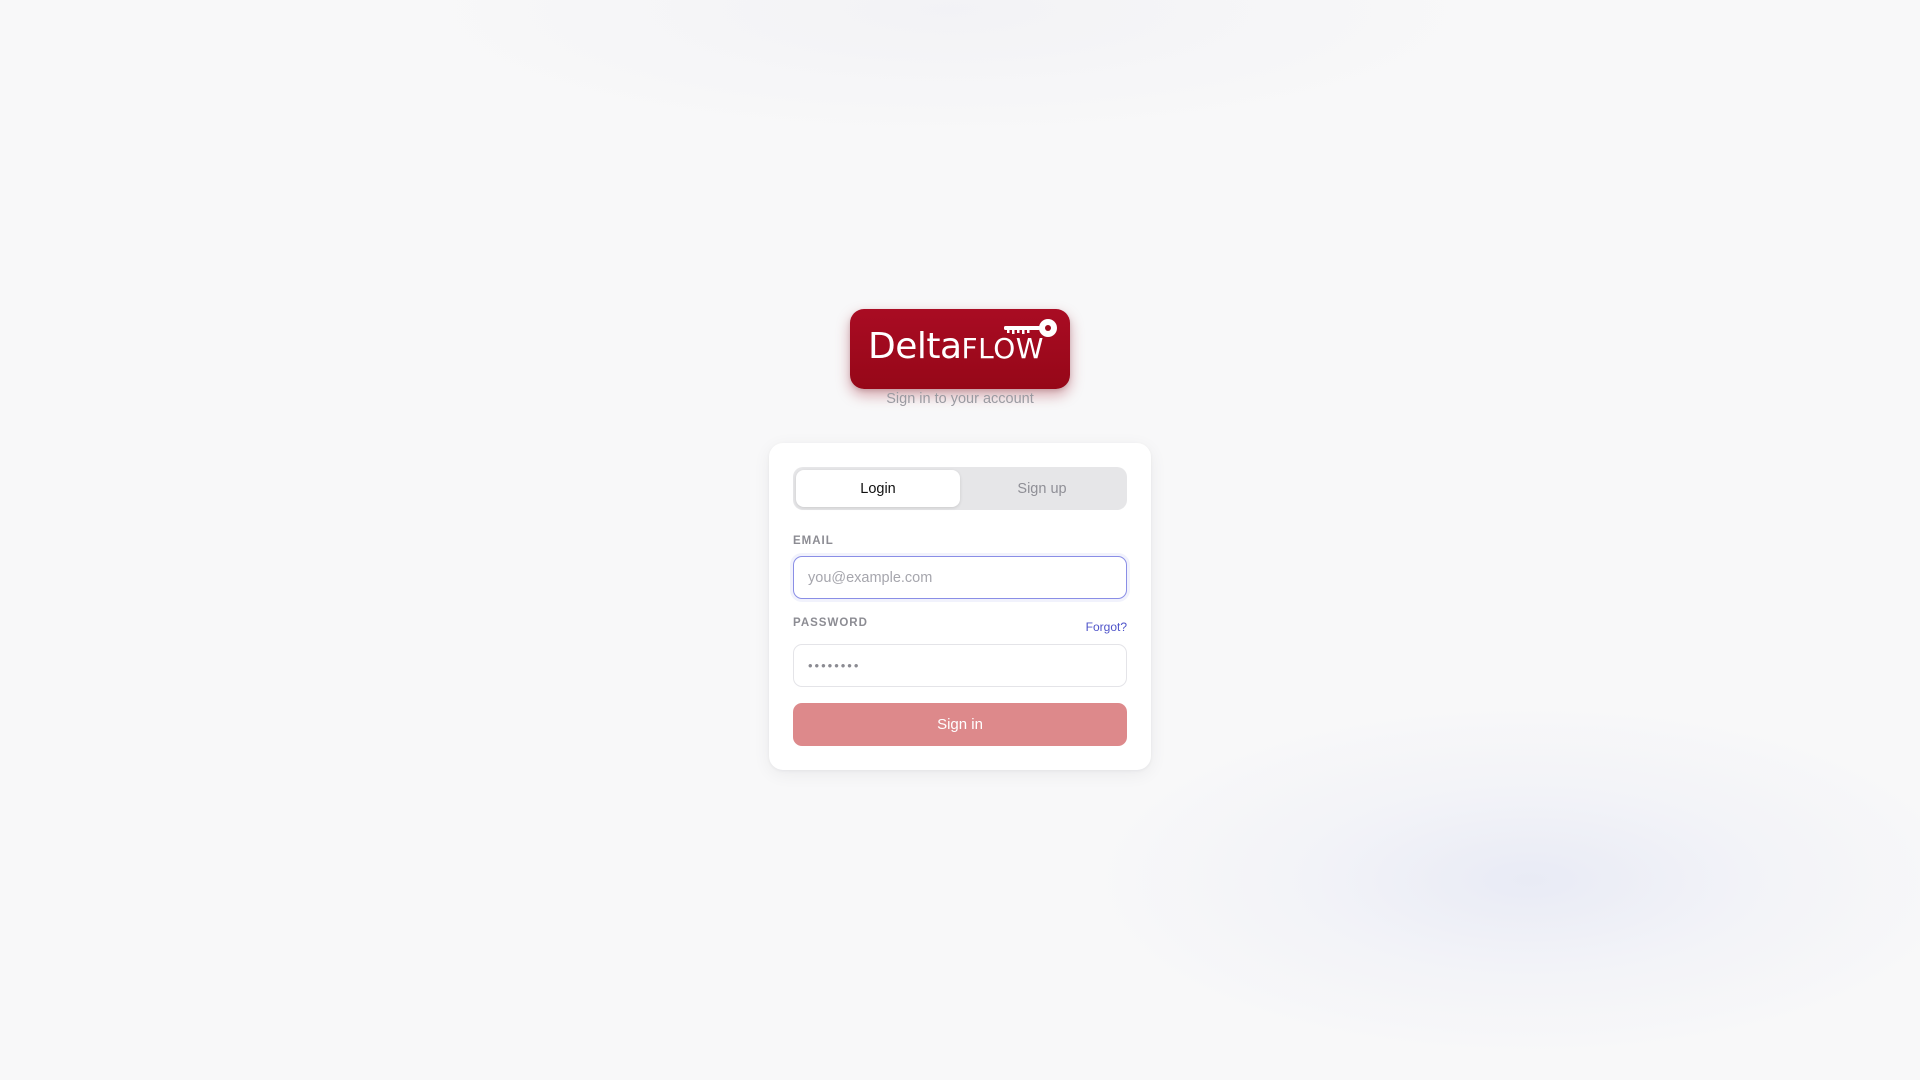 This screenshot has height=1080, width=1920. I want to click on forgot-password-link: Forgot?, so click(1106, 627).